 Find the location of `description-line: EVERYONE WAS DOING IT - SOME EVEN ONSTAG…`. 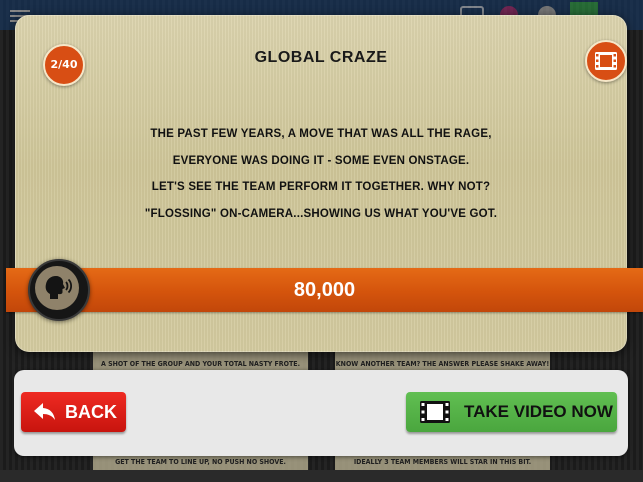

description-line: EVERYONE WAS DOING IT - SOME EVEN ONSTAG… is located at coordinates (321, 160).